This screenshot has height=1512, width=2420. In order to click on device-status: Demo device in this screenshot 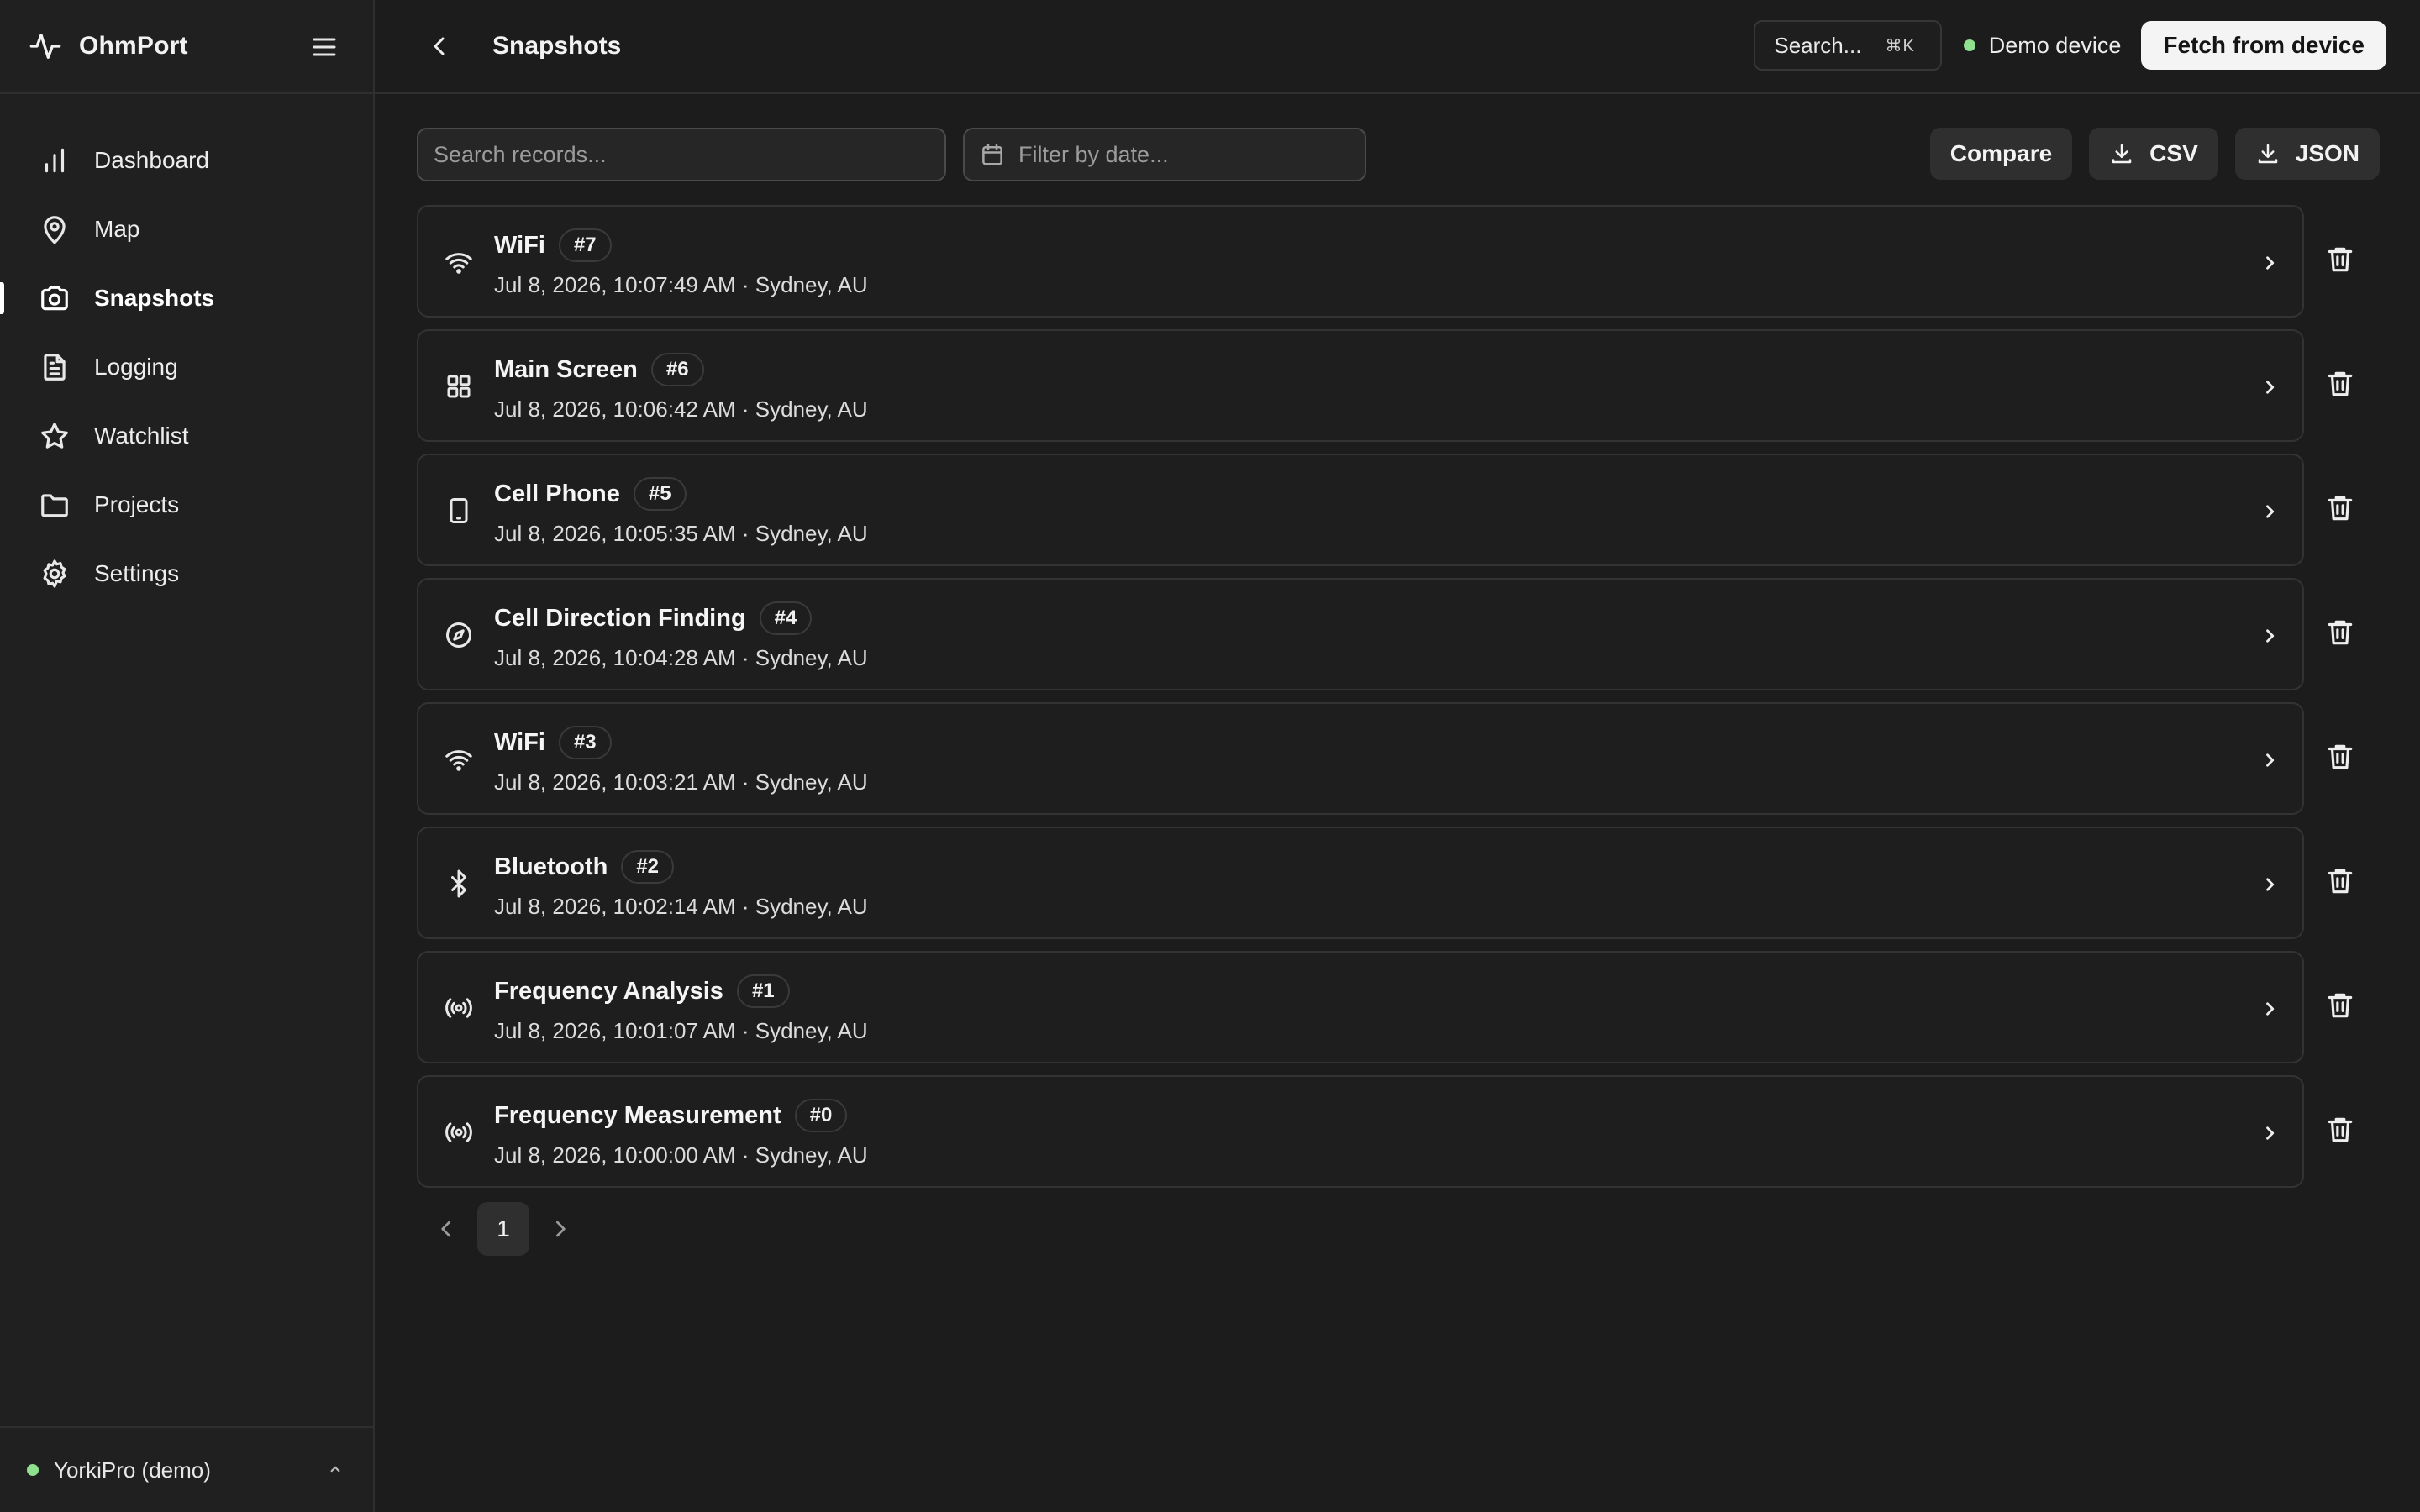, I will do `click(2043, 45)`.